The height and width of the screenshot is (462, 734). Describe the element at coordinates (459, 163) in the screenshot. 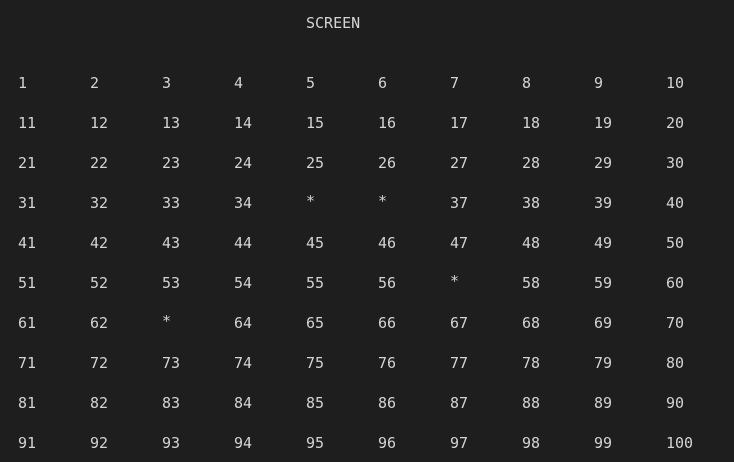

I see `seat-number: 27` at that location.